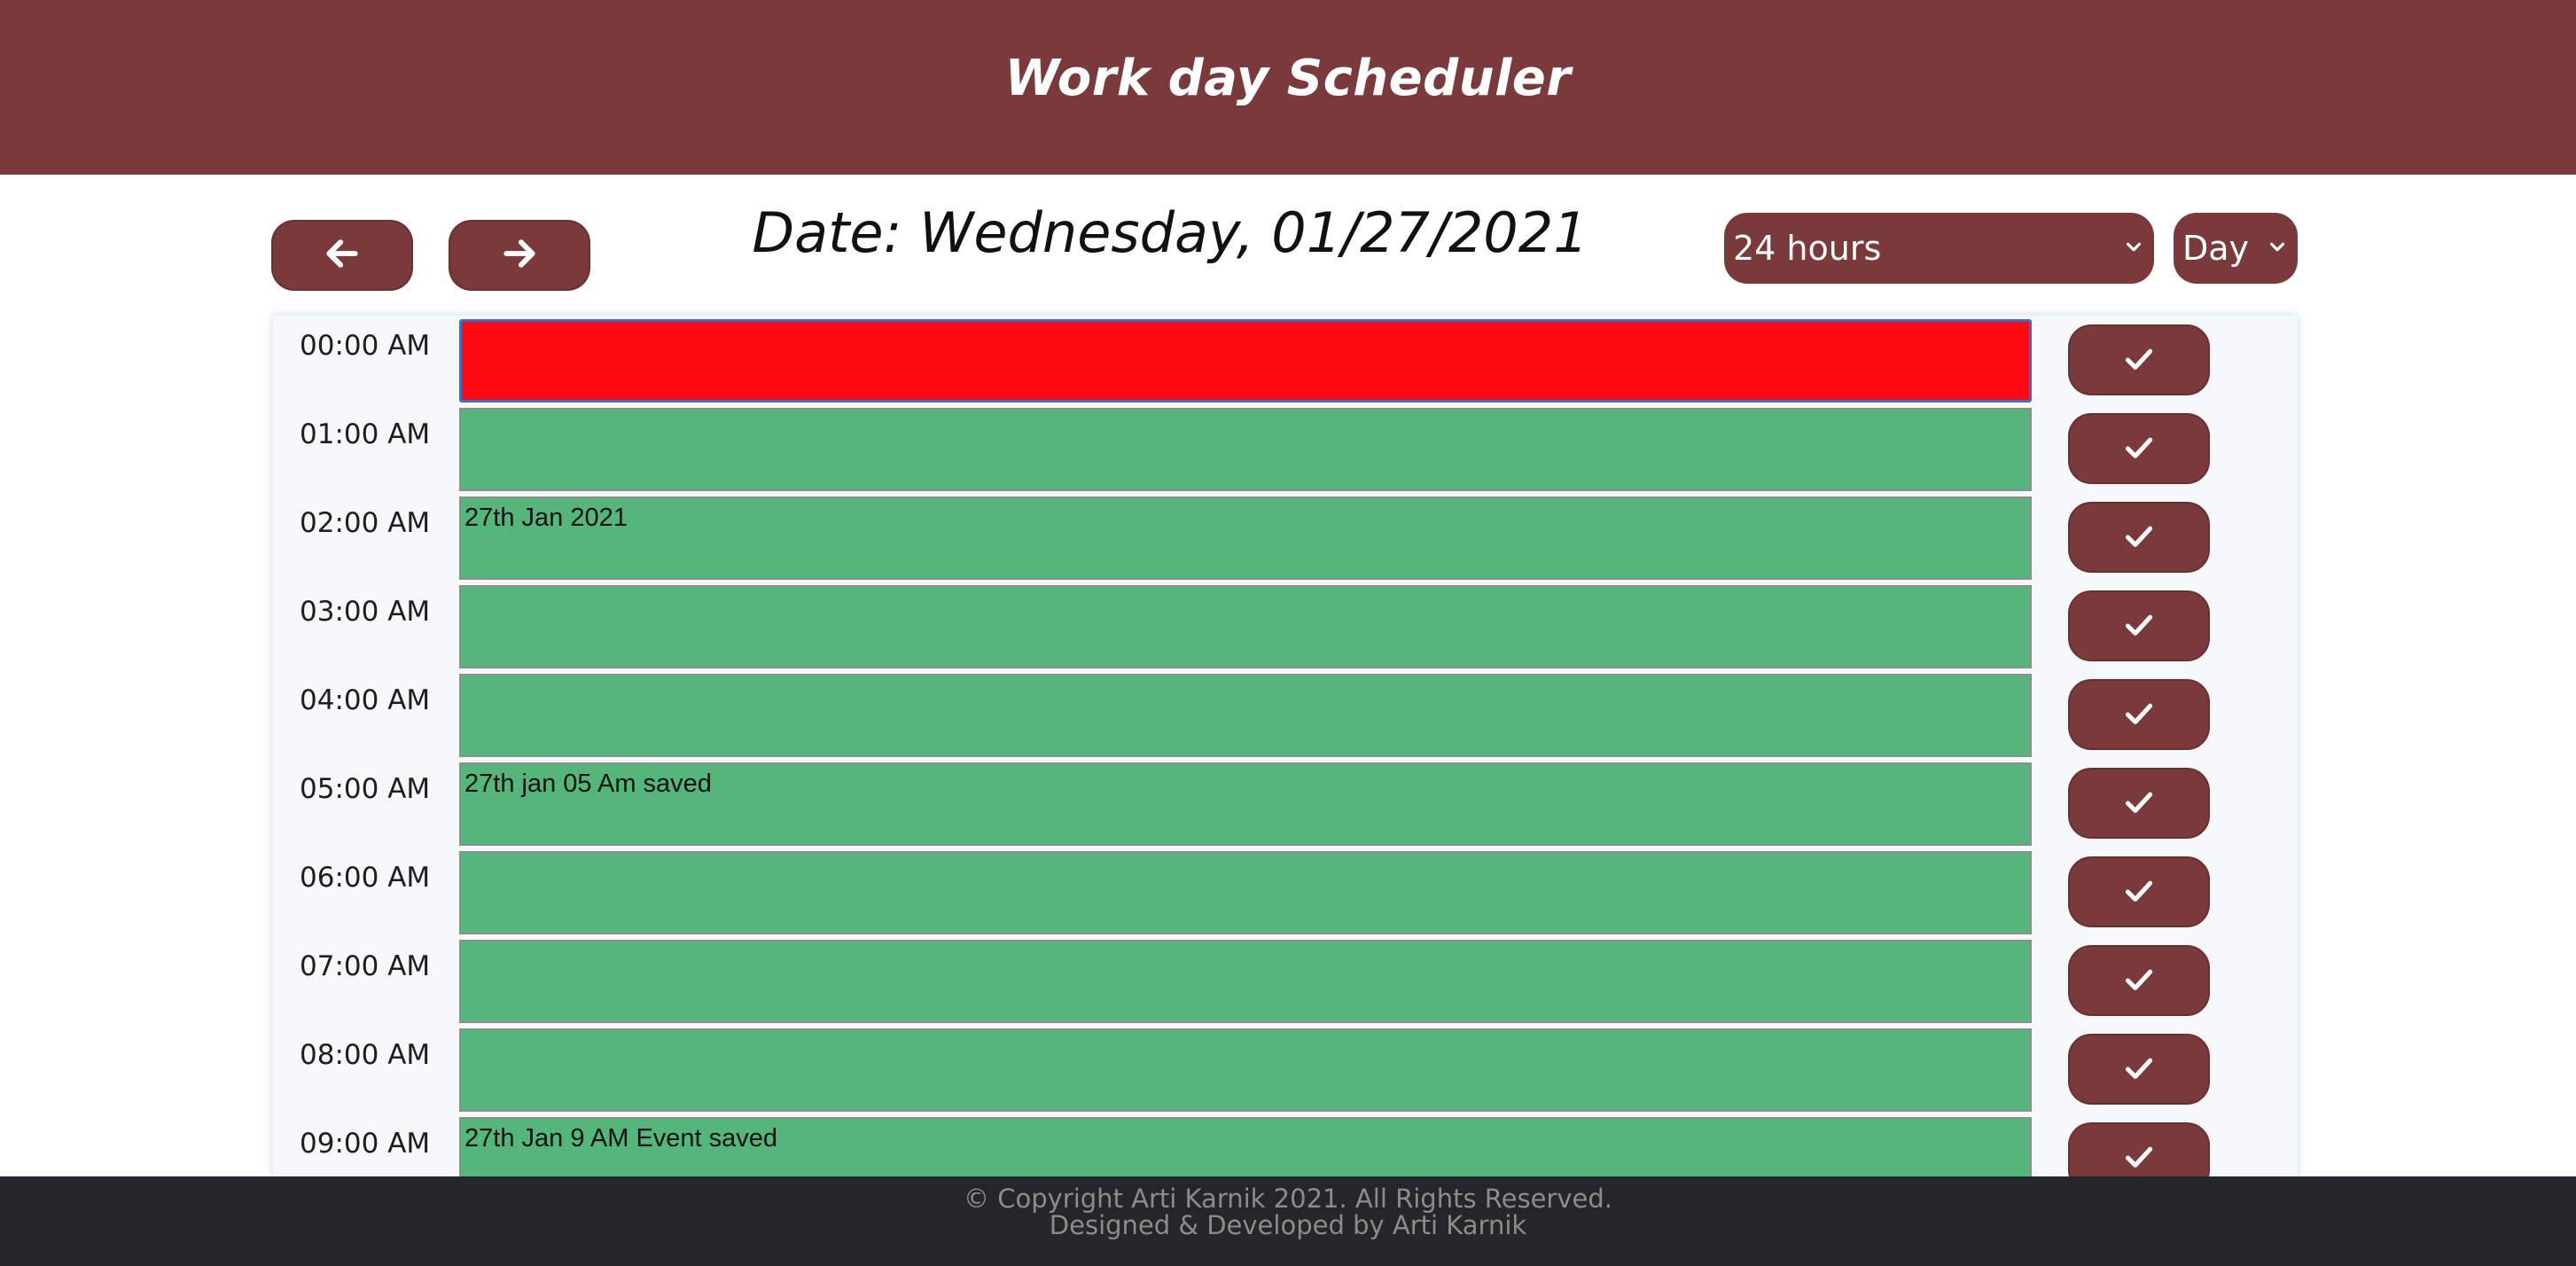  I want to click on time-row: 06:00 AM, so click(1285, 892).